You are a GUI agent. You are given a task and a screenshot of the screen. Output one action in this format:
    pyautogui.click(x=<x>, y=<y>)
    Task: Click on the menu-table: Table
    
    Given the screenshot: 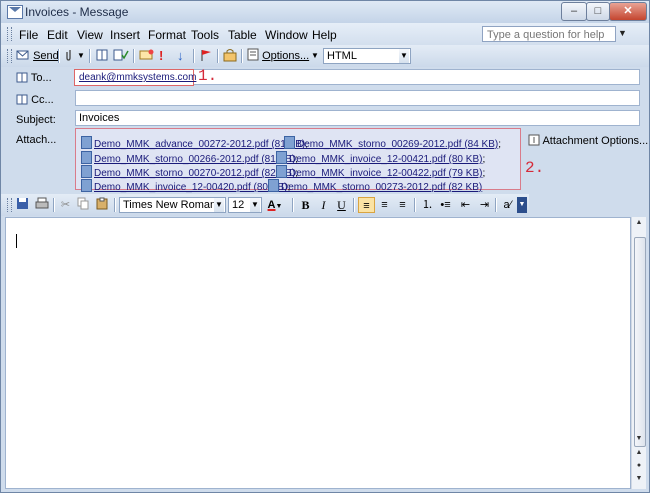 What is the action you would take?
    pyautogui.click(x=242, y=35)
    